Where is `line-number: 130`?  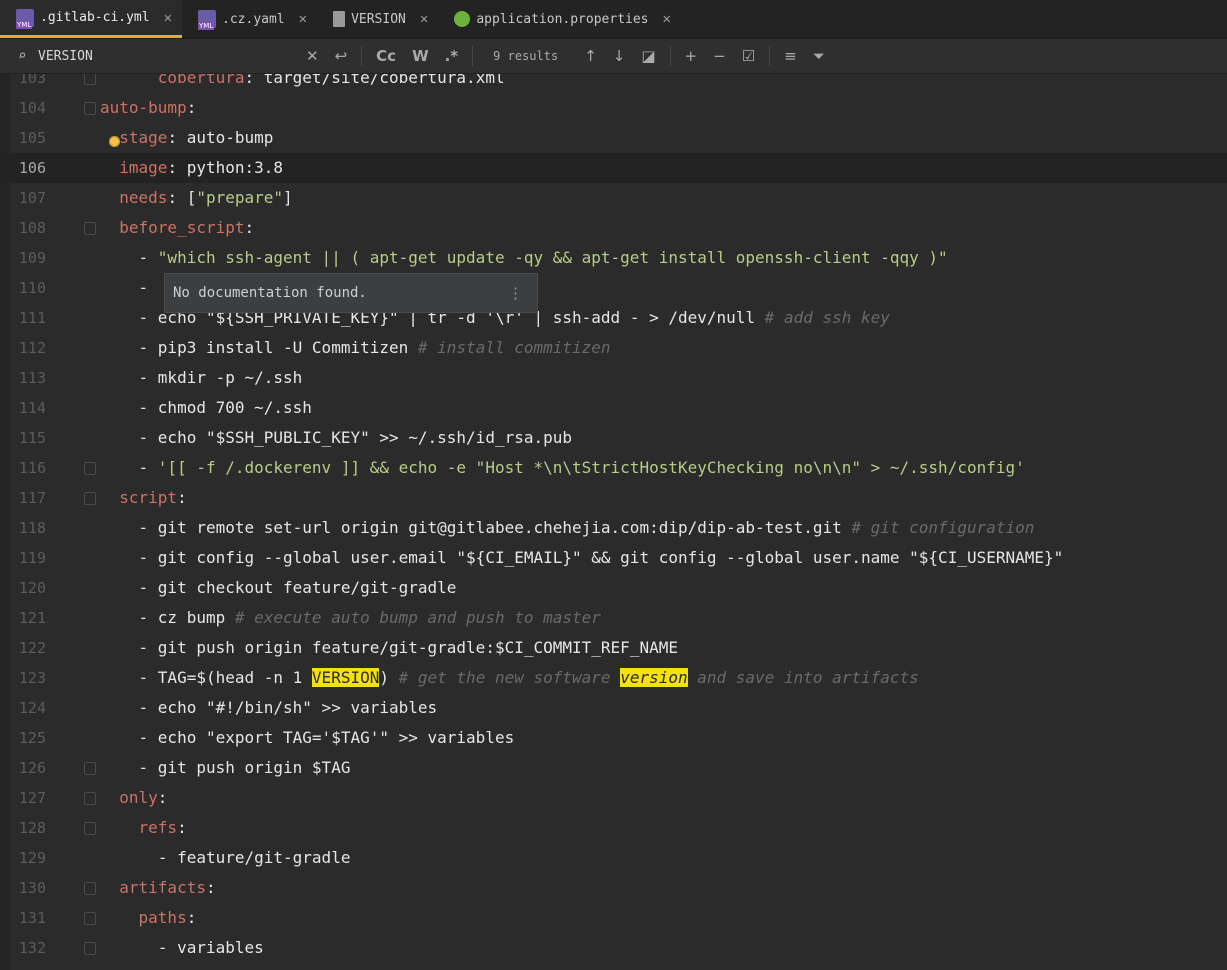
line-number: 130 is located at coordinates (32, 888).